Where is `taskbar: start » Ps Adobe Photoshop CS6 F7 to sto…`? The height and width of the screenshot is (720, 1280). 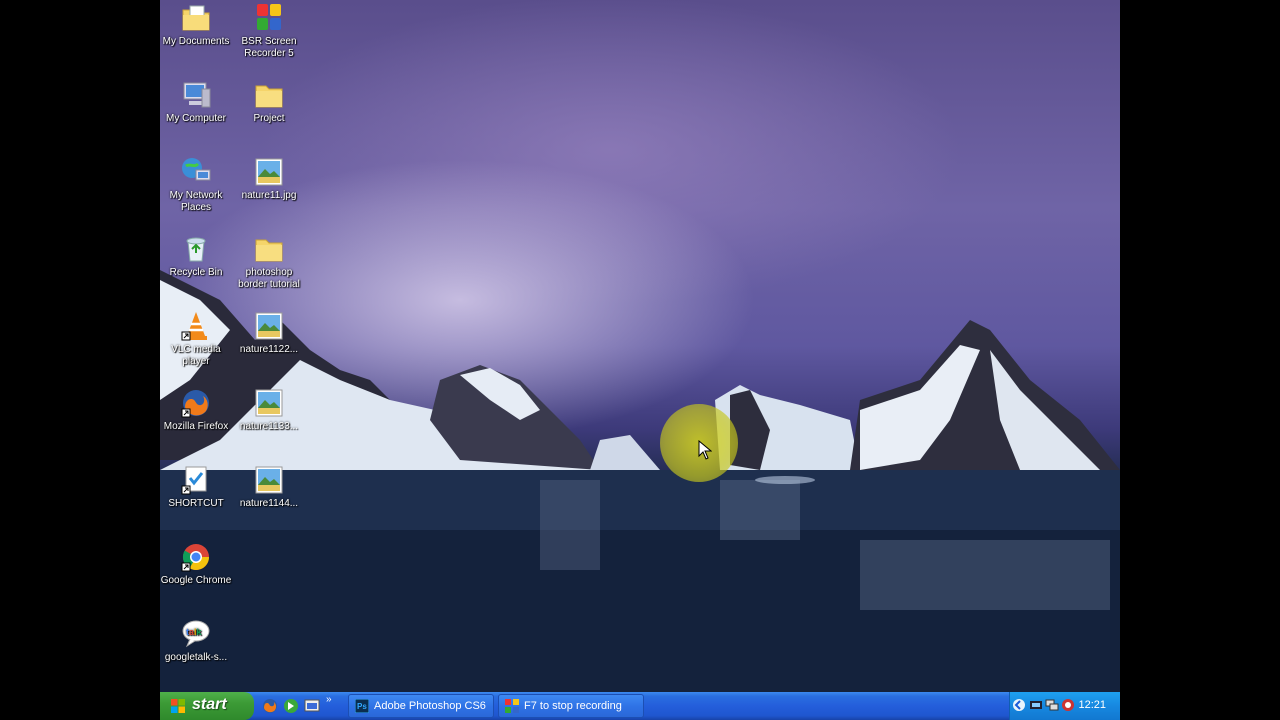 taskbar: start » Ps Adobe Photoshop CS6 F7 to sto… is located at coordinates (640, 706).